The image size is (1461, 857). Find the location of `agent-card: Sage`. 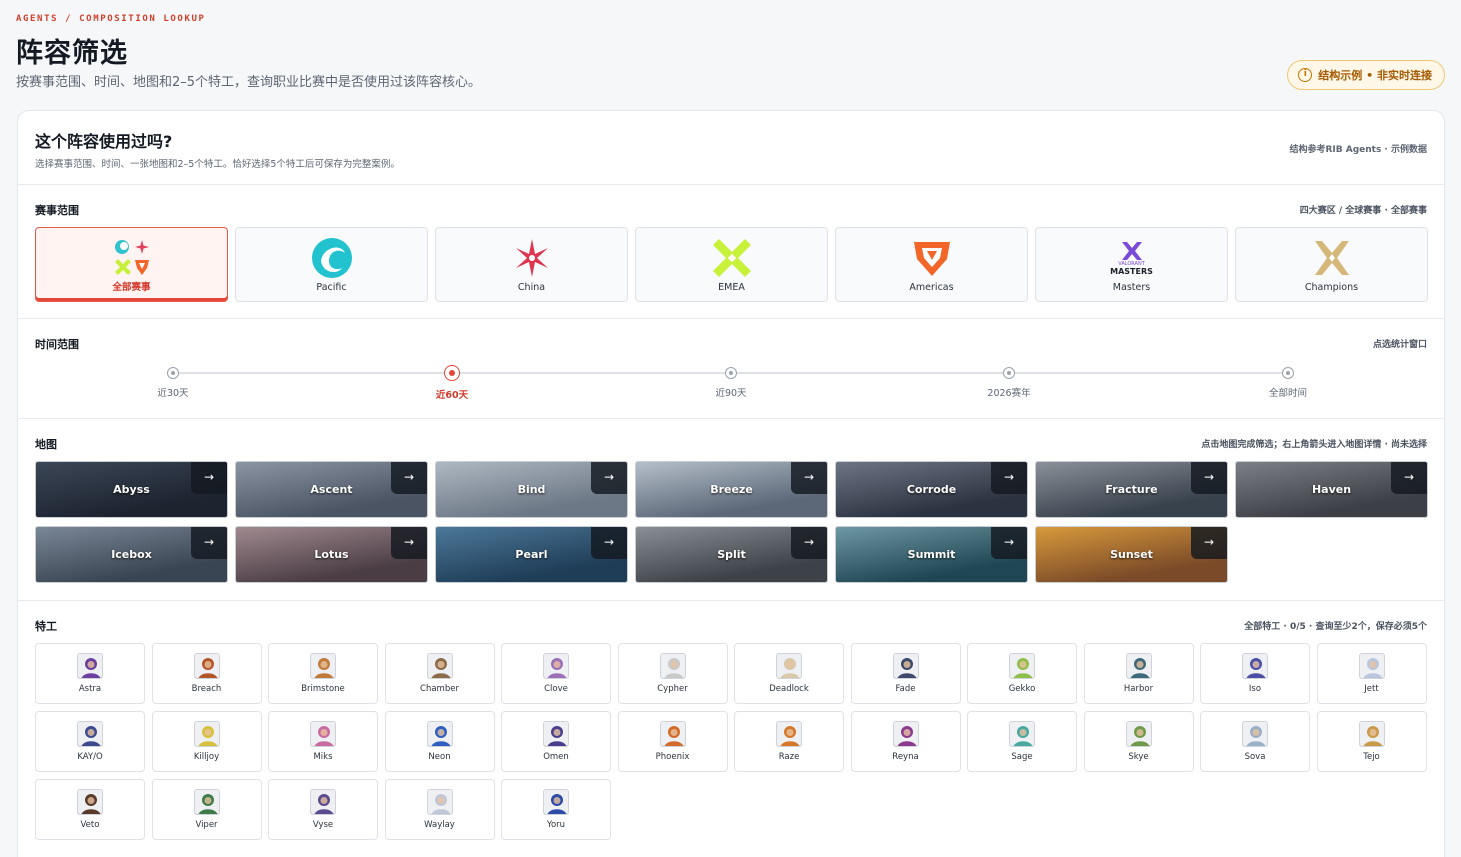

agent-card: Sage is located at coordinates (1022, 741).